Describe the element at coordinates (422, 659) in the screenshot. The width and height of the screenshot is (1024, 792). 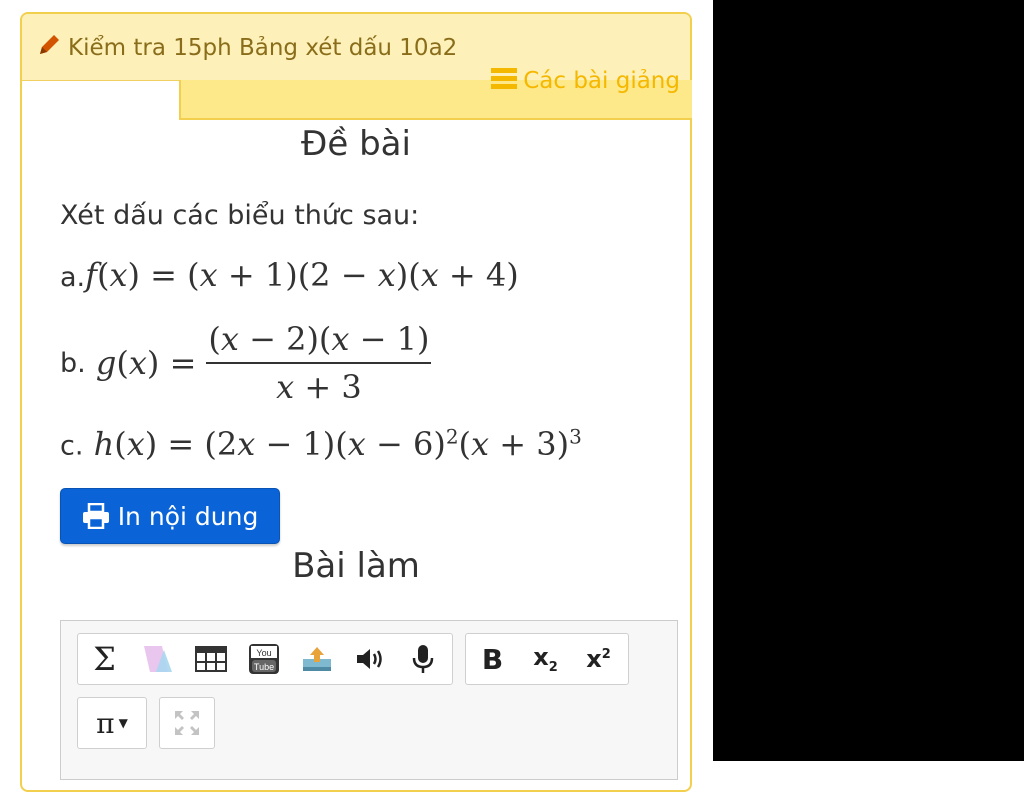
I see `microphone-icon` at that location.